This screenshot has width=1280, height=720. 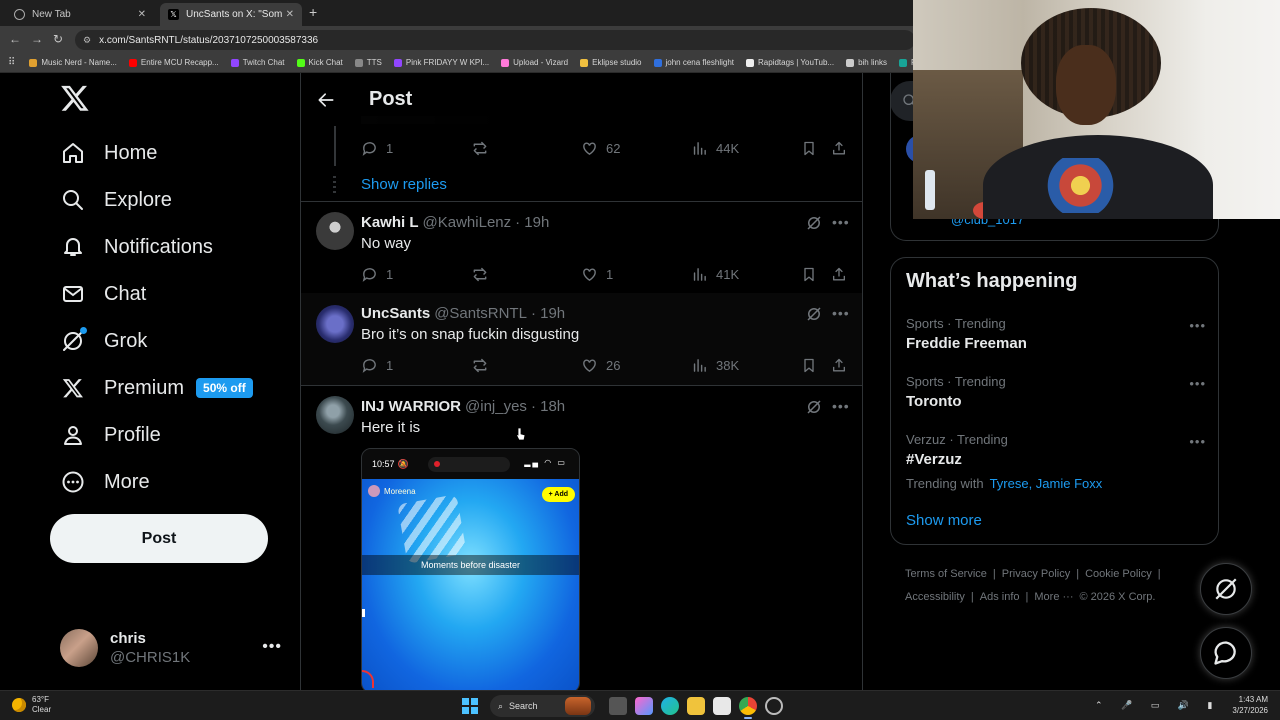 What do you see at coordinates (597, 274) in the screenshot?
I see `like-button: 1` at bounding box center [597, 274].